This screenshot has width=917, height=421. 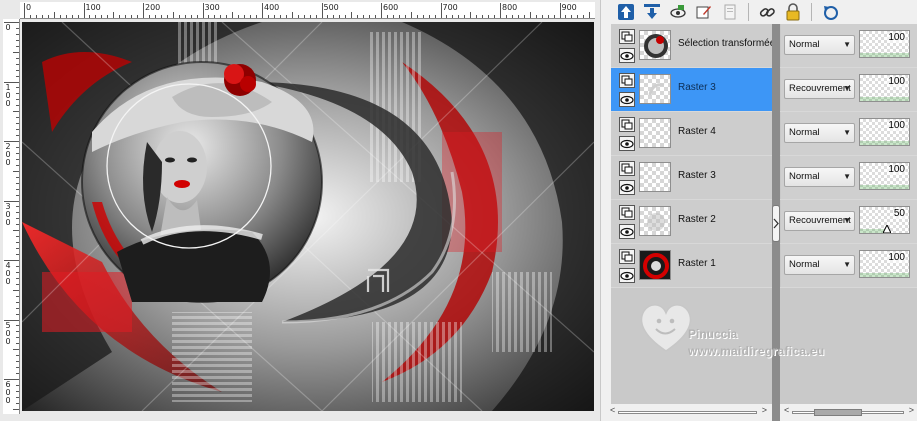 What do you see at coordinates (793, 12) in the screenshot?
I see `lock-icon` at bounding box center [793, 12].